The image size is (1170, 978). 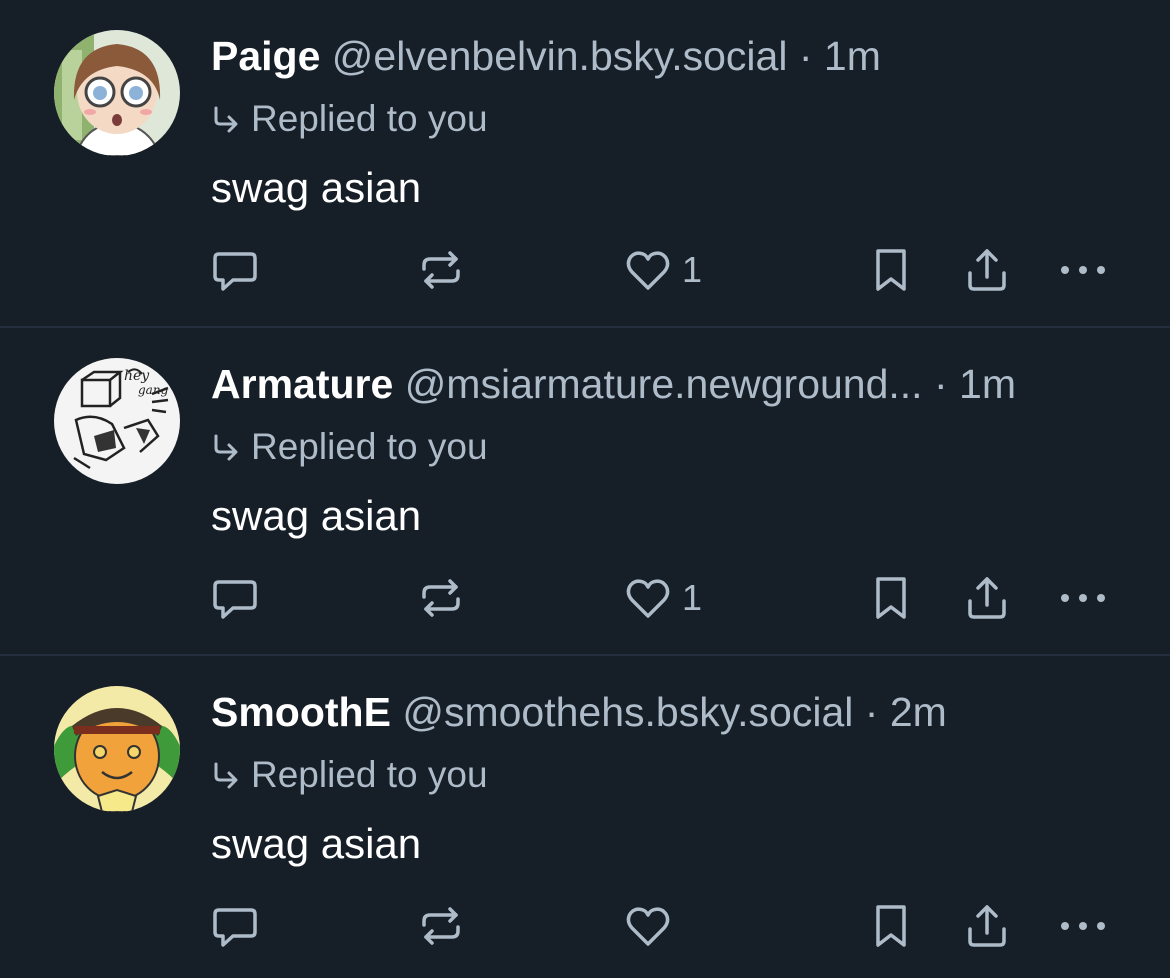 What do you see at coordinates (560, 56) in the screenshot?
I see `user-handle: @elvenbelvin.bsky.social` at bounding box center [560, 56].